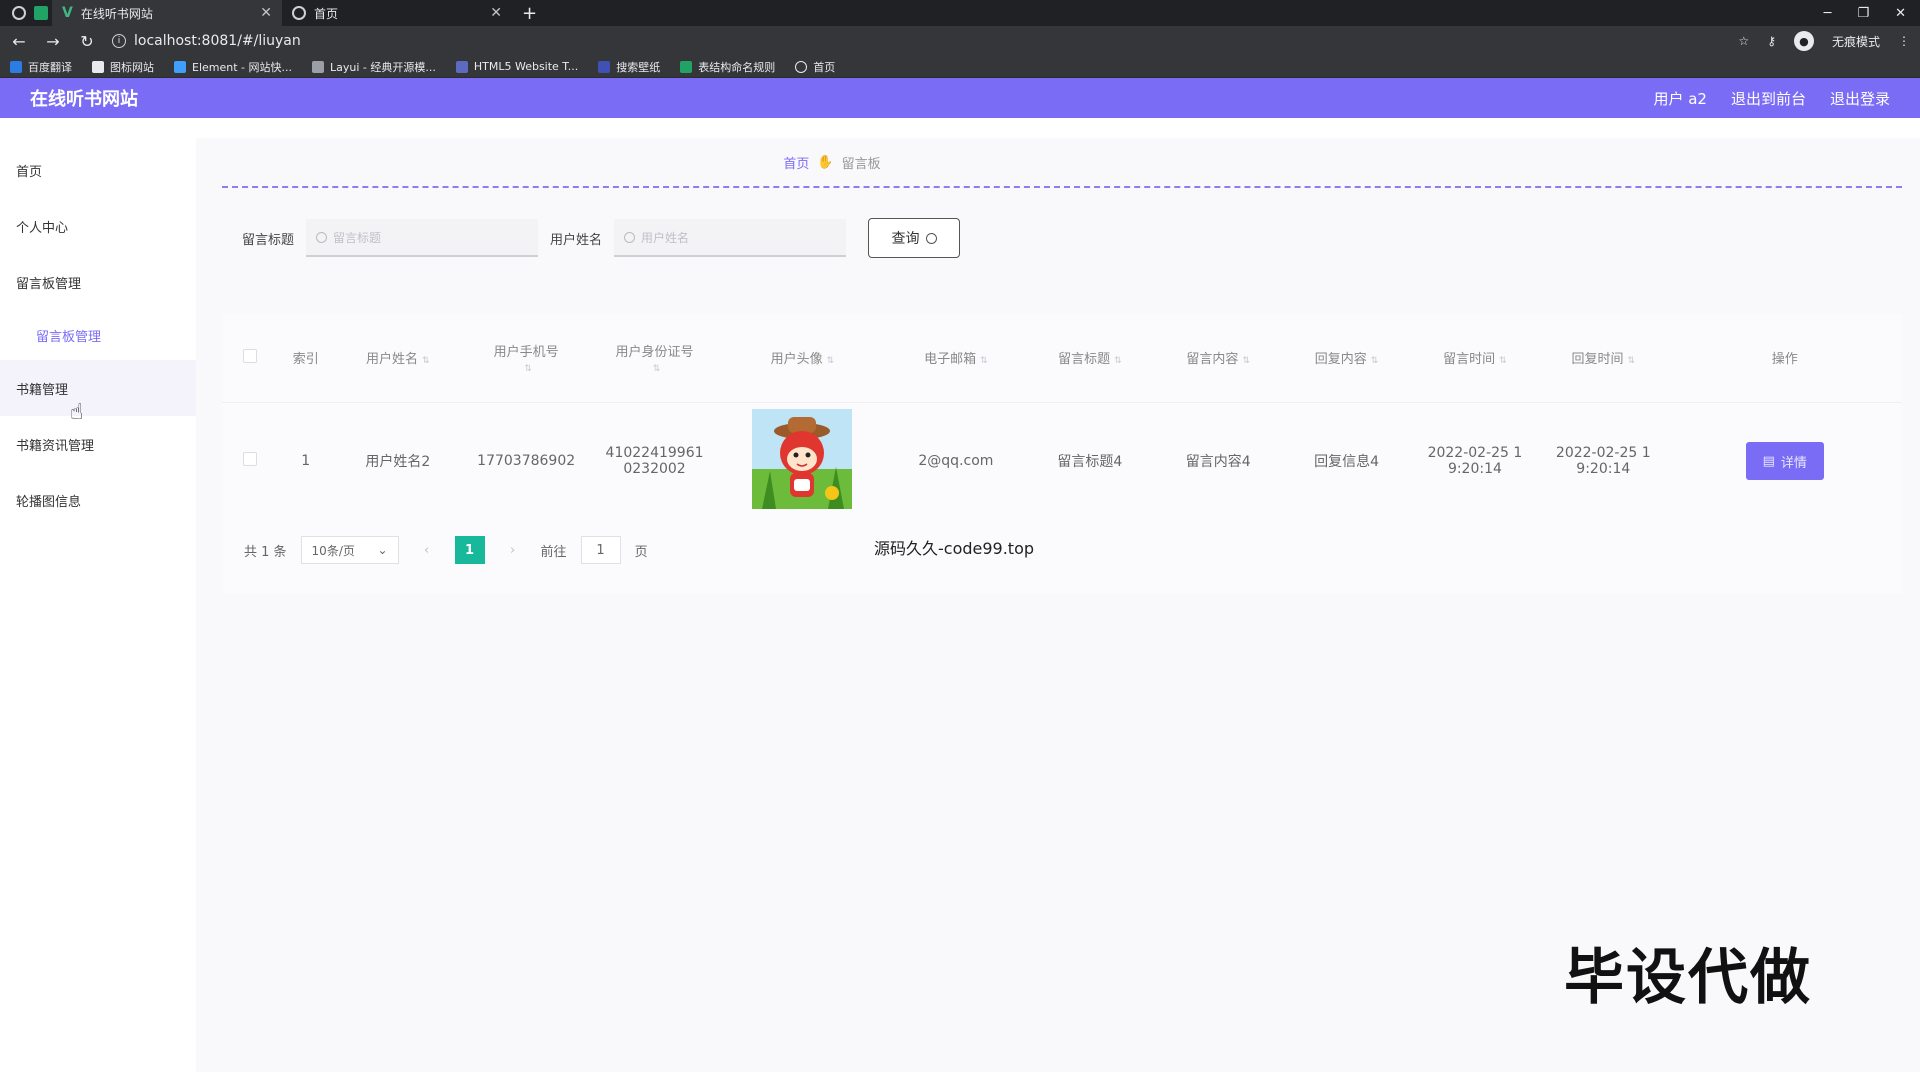 The height and width of the screenshot is (1072, 1920). I want to click on info-icon: i, so click(119, 41).